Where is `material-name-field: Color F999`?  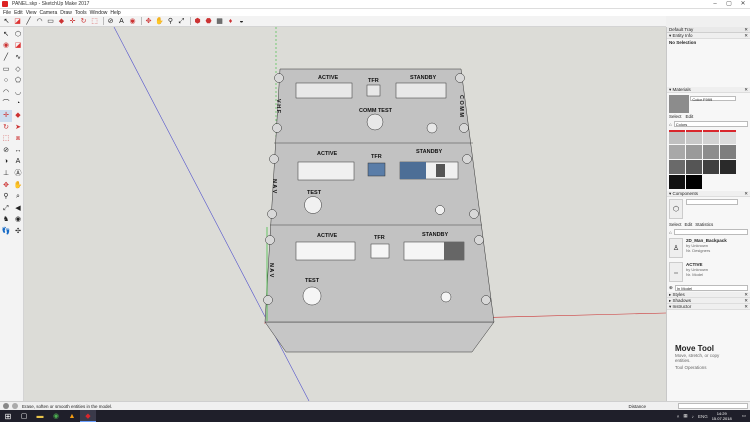 material-name-field: Color F999 is located at coordinates (713, 99).